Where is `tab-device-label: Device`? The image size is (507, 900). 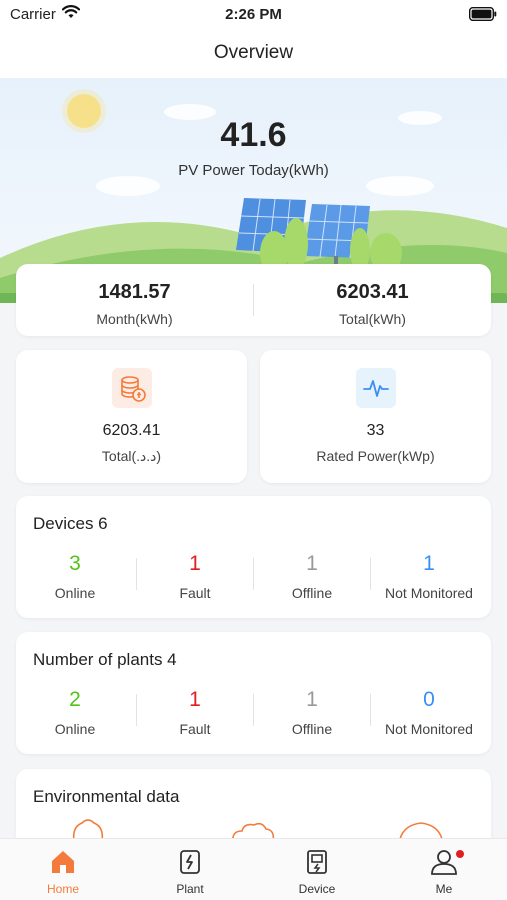
tab-device-label: Device is located at coordinates (317, 889).